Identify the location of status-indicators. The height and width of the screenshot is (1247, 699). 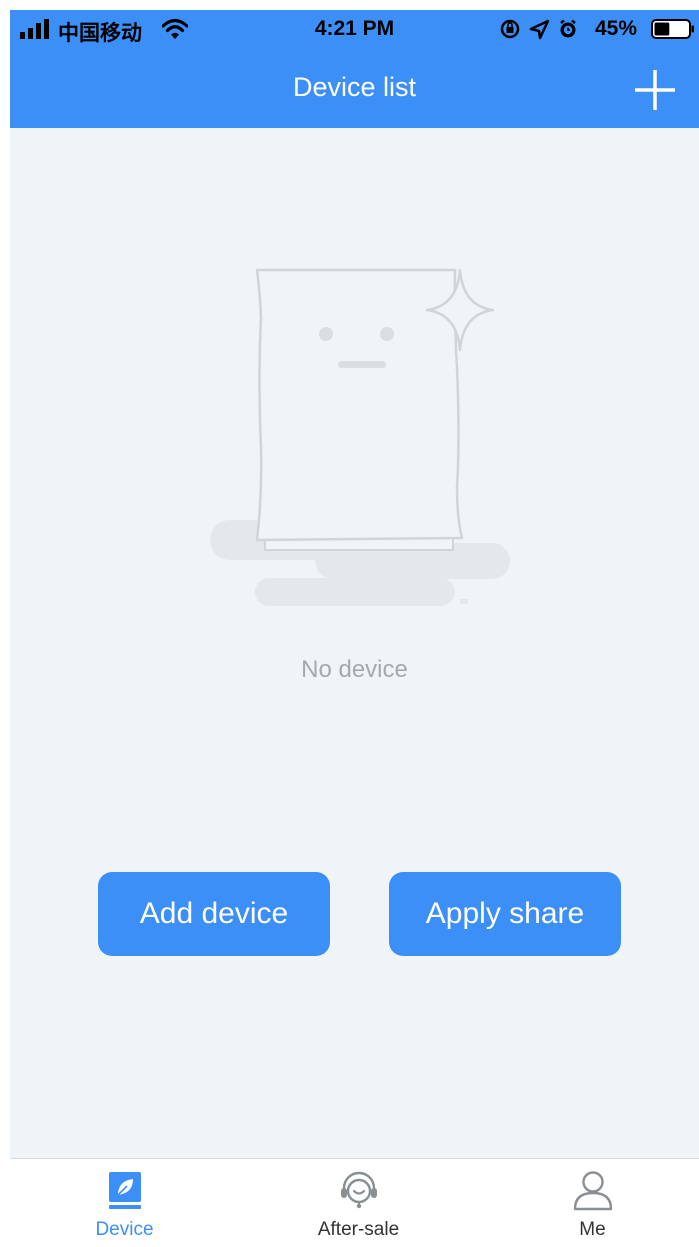
(538, 29).